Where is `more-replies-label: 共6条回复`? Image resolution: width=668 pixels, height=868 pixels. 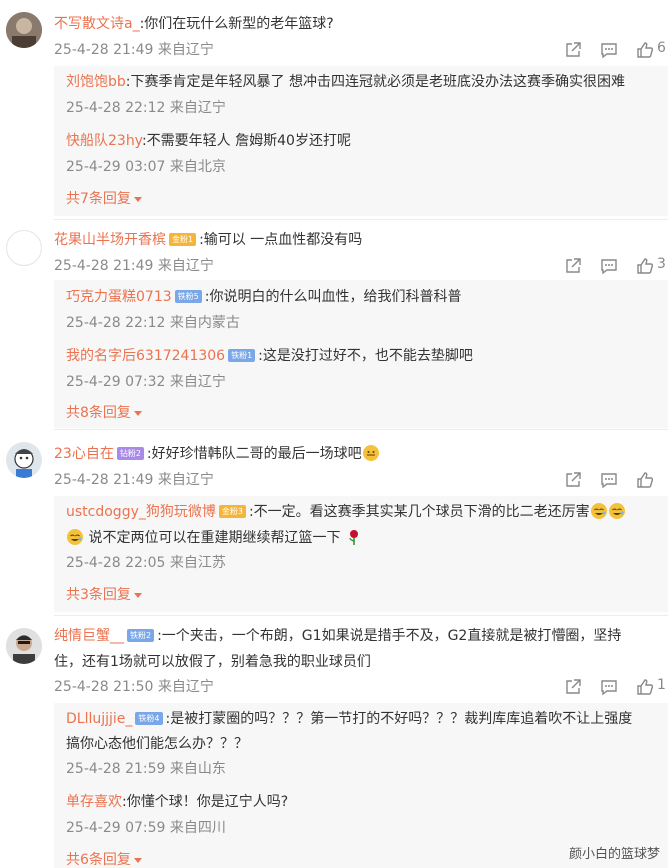
more-replies-label: 共6条回复 is located at coordinates (98, 860).